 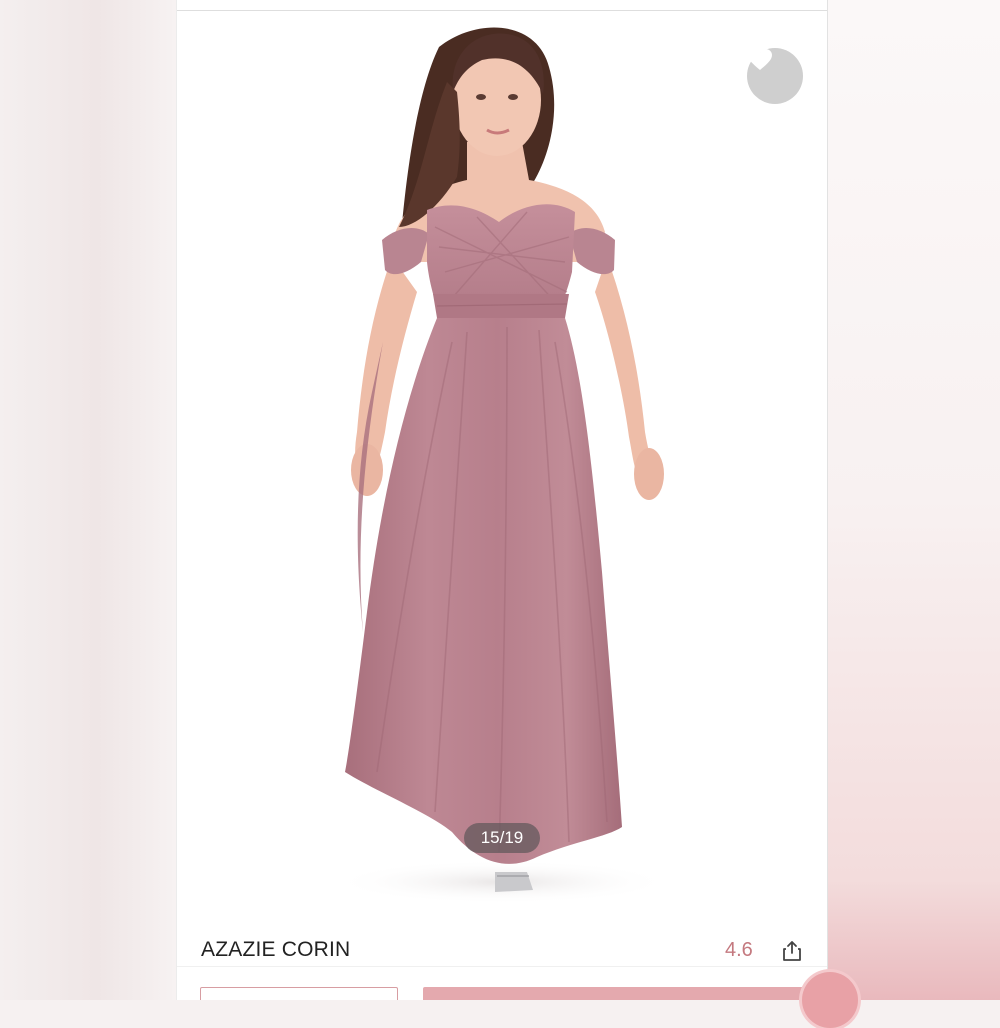 What do you see at coordinates (502, 983) in the screenshot?
I see `bottom-action-bar` at bounding box center [502, 983].